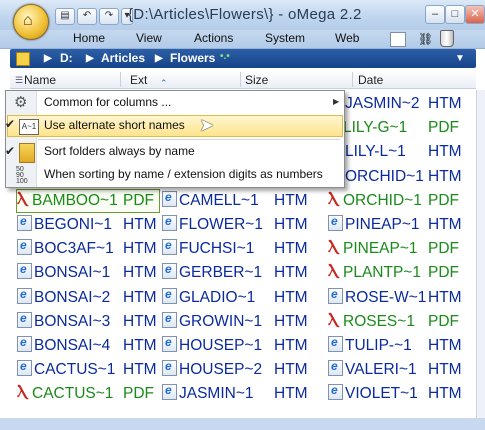 The width and height of the screenshot is (485, 430). I want to click on submenu-arrow-icon: ▶, so click(336, 101).